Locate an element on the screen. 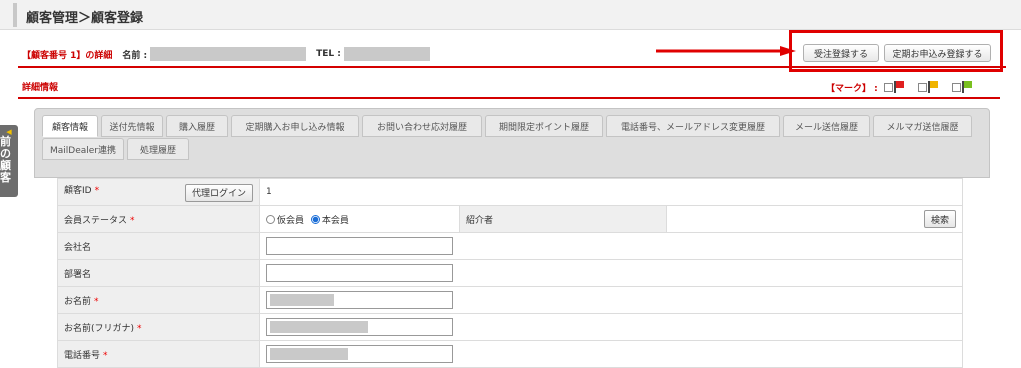 This screenshot has height=368, width=1021. phone-redacted is located at coordinates (309, 354).